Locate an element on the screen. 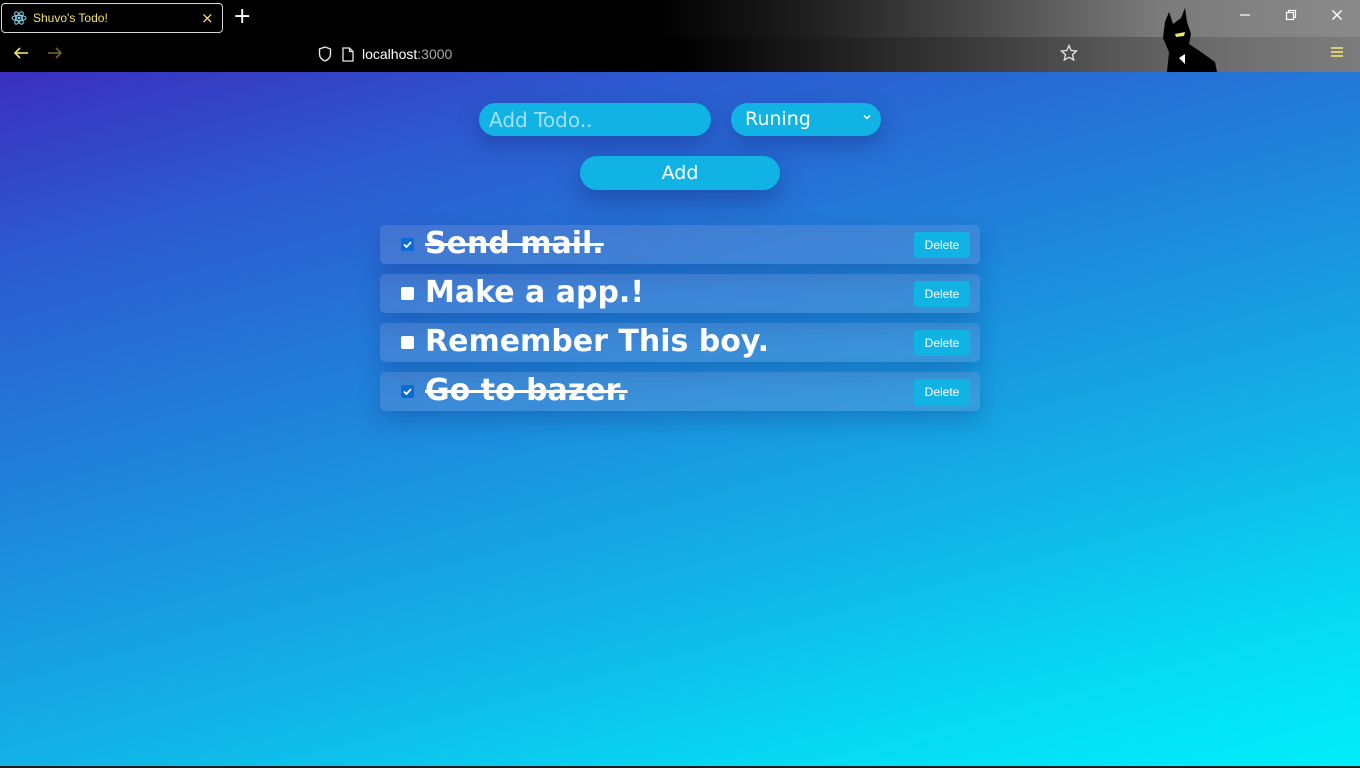 The width and height of the screenshot is (1360, 768). status-select: Runing is located at coordinates (806, 119).